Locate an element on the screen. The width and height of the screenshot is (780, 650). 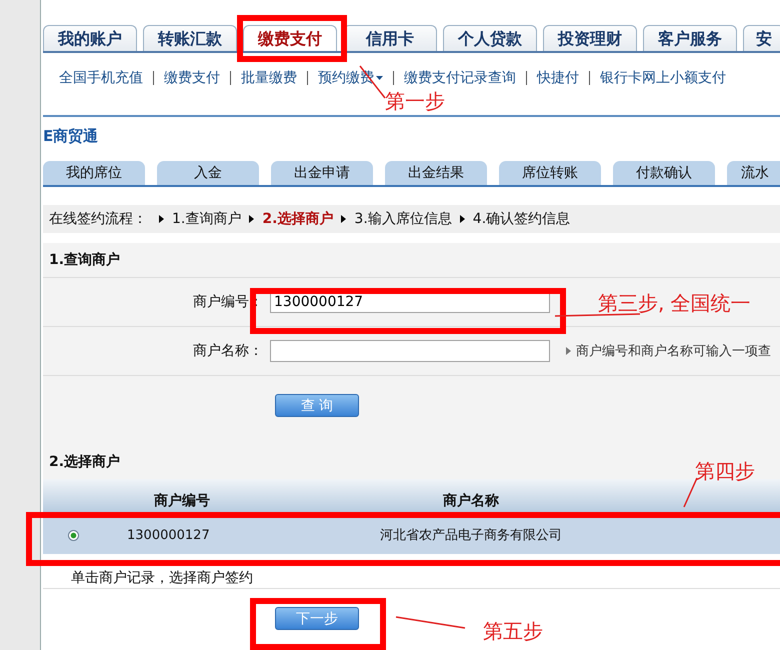
sub-tab: 出金申请 is located at coordinates (322, 173).